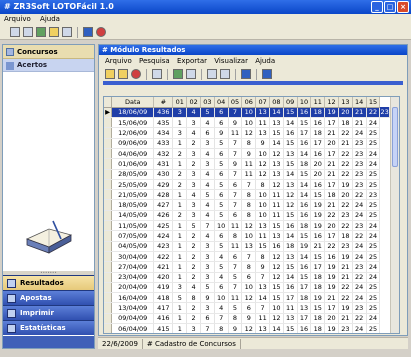 The height and width of the screenshot is (357, 411). What do you see at coordinates (193, 102) in the screenshot?
I see `column-header: 02` at bounding box center [193, 102].